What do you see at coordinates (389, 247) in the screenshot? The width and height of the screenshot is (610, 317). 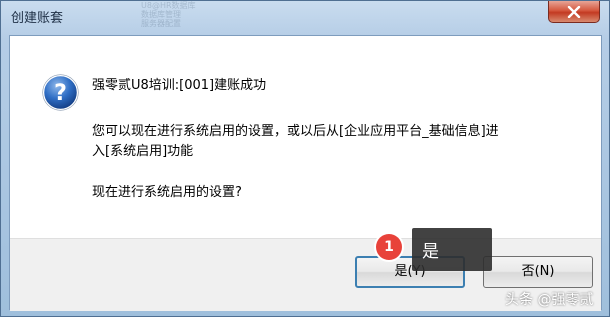 I see `step-badge: 1` at bounding box center [389, 247].